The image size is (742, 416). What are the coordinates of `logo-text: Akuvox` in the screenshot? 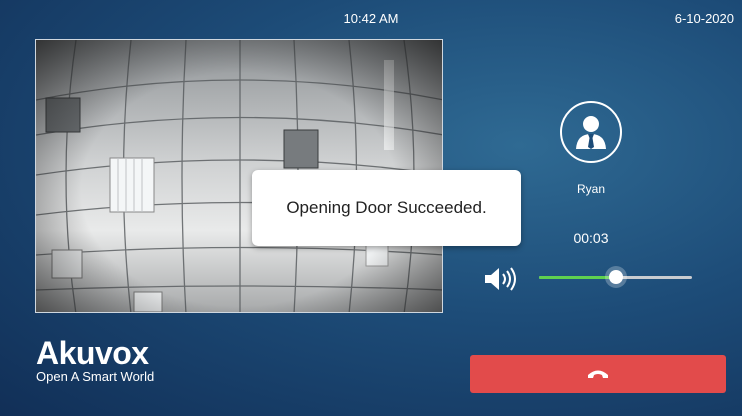 It's located at (92, 353).